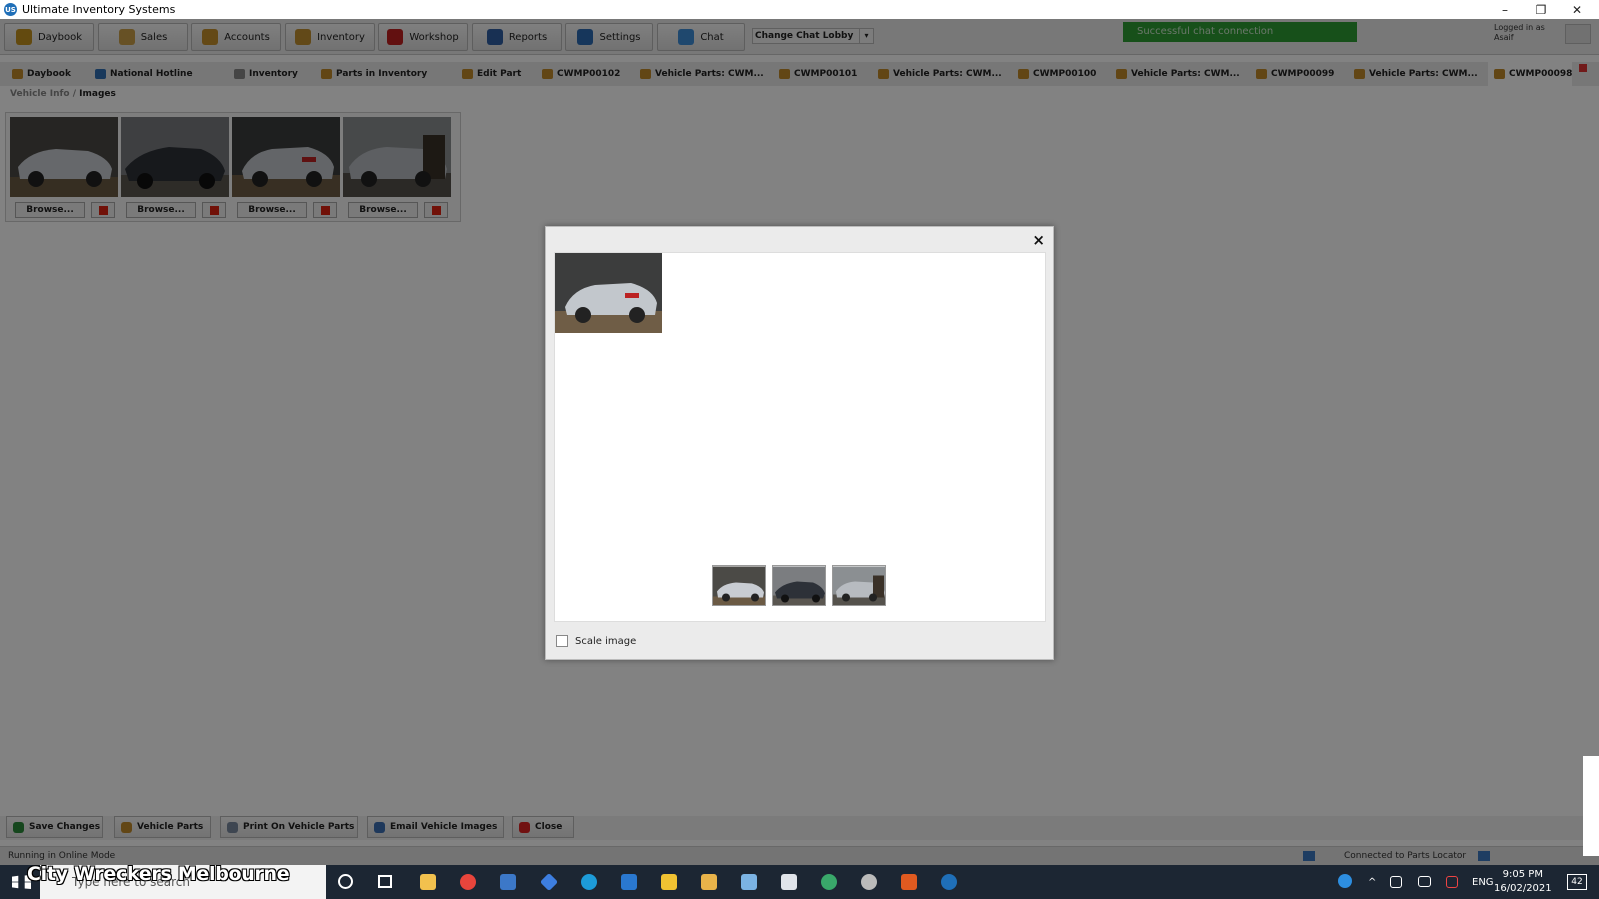 Image resolution: width=1599 pixels, height=899 pixels. What do you see at coordinates (508, 882) in the screenshot?
I see `calculator-icon` at bounding box center [508, 882].